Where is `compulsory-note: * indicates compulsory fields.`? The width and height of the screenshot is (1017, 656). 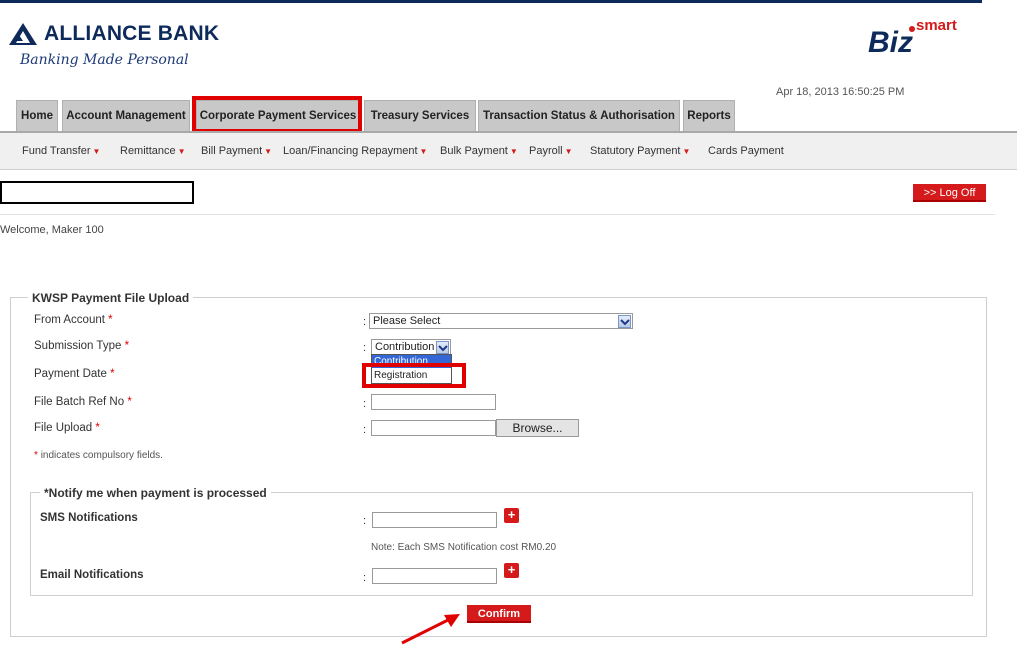 compulsory-note: * indicates compulsory fields. is located at coordinates (98, 455).